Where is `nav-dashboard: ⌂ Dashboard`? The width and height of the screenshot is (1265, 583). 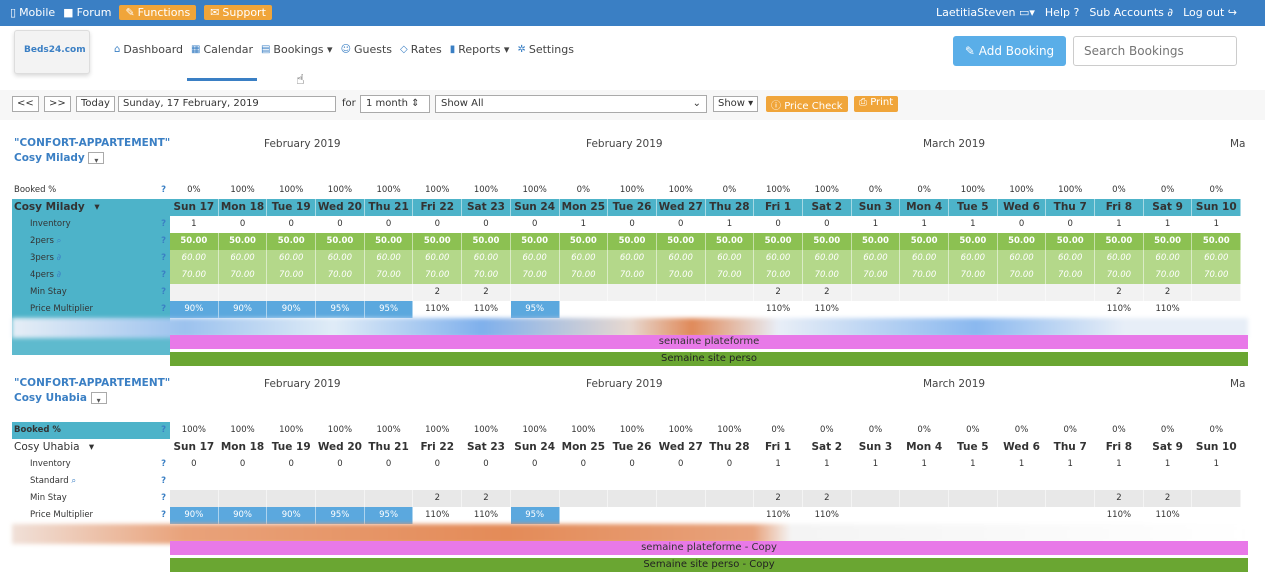 nav-dashboard: ⌂ Dashboard is located at coordinates (148, 49).